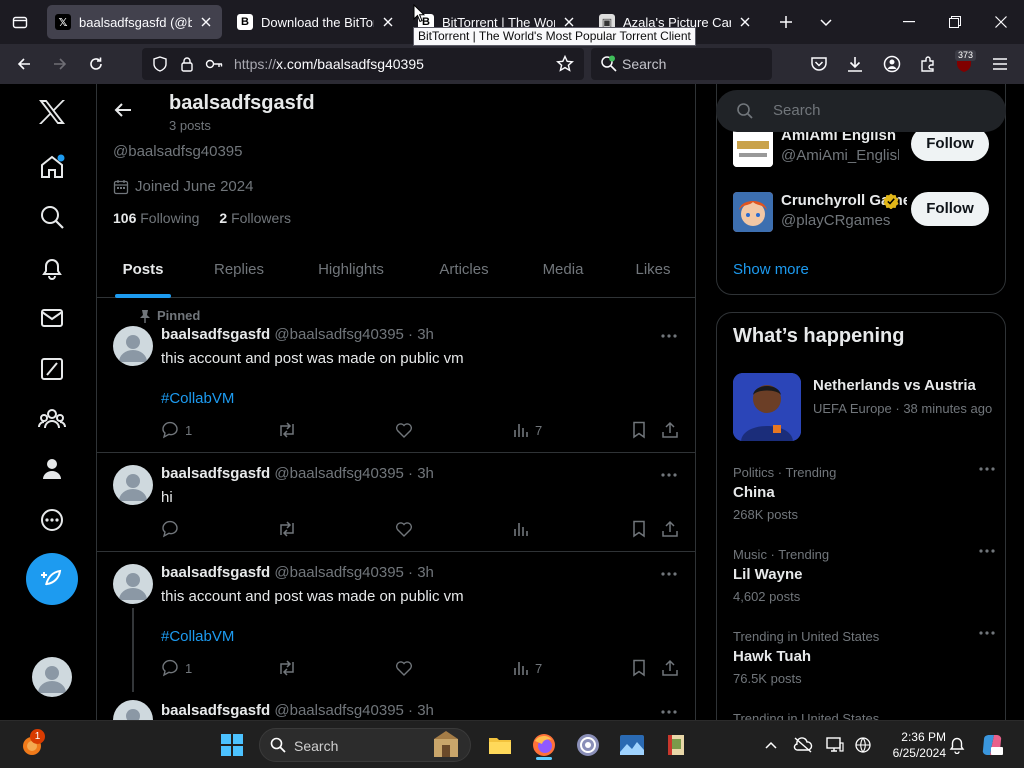 The height and width of the screenshot is (768, 1024). What do you see at coordinates (911, 745) in the screenshot?
I see `system-clock: 2:36 PM 6/25/2024` at bounding box center [911, 745].